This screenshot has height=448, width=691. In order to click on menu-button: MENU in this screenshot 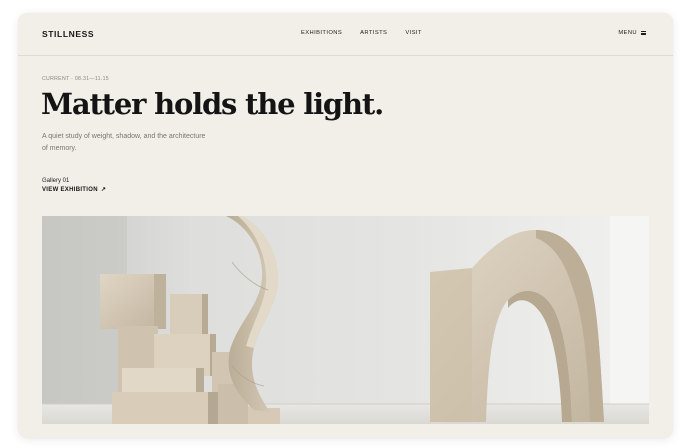, I will do `click(632, 33)`.